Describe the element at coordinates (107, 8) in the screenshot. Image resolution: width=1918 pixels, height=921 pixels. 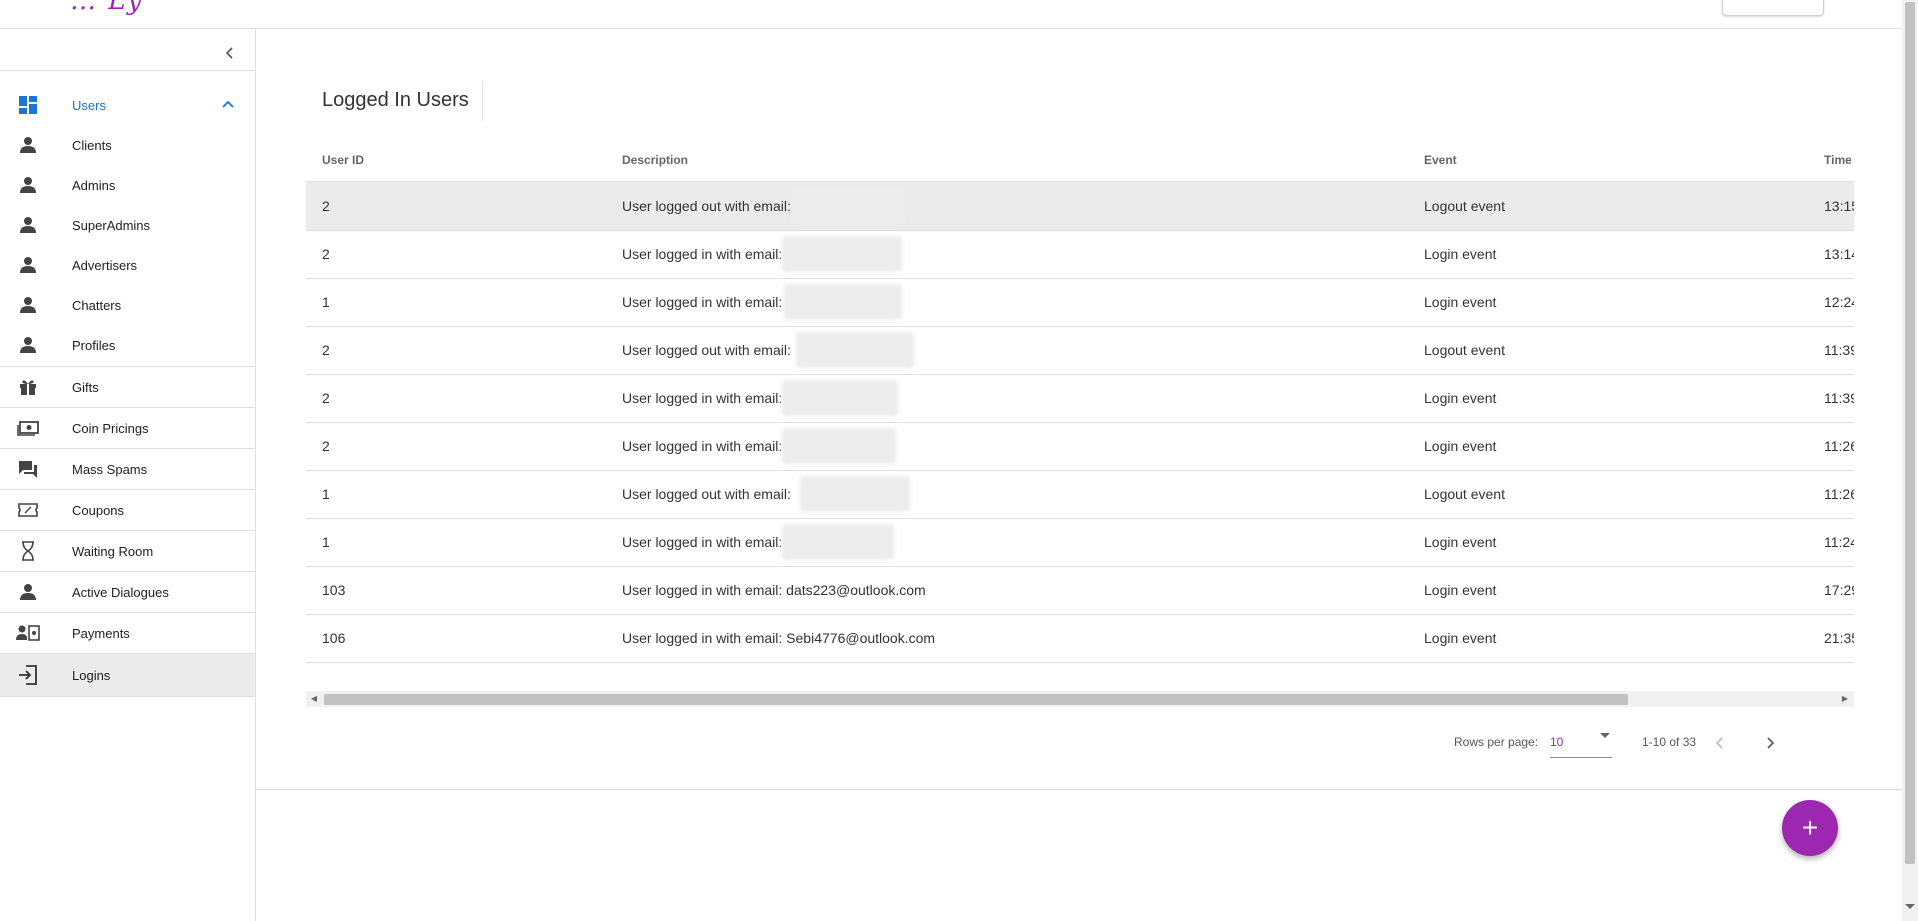
I see `app-logo: … Ly` at that location.